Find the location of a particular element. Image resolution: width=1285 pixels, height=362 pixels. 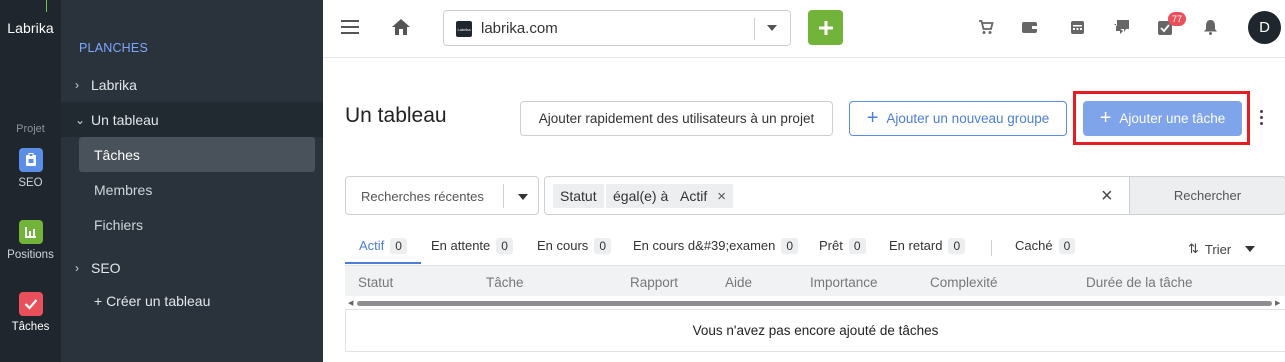

top-bar: Labrika labrika.com 77 D is located at coordinates (804, 29).